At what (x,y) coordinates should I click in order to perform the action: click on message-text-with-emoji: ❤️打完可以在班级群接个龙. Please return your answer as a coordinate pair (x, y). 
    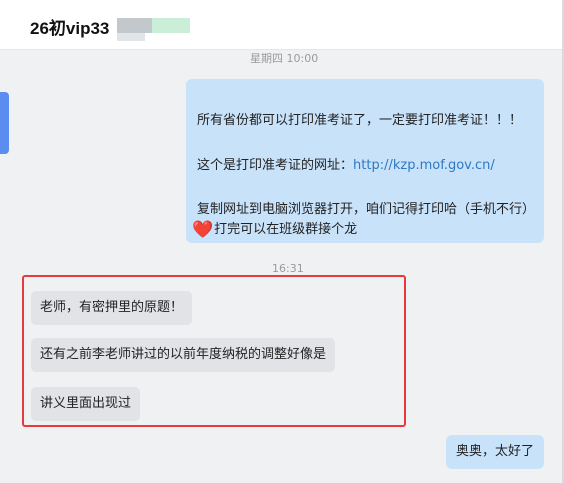
    Looking at the image, I should click on (274, 229).